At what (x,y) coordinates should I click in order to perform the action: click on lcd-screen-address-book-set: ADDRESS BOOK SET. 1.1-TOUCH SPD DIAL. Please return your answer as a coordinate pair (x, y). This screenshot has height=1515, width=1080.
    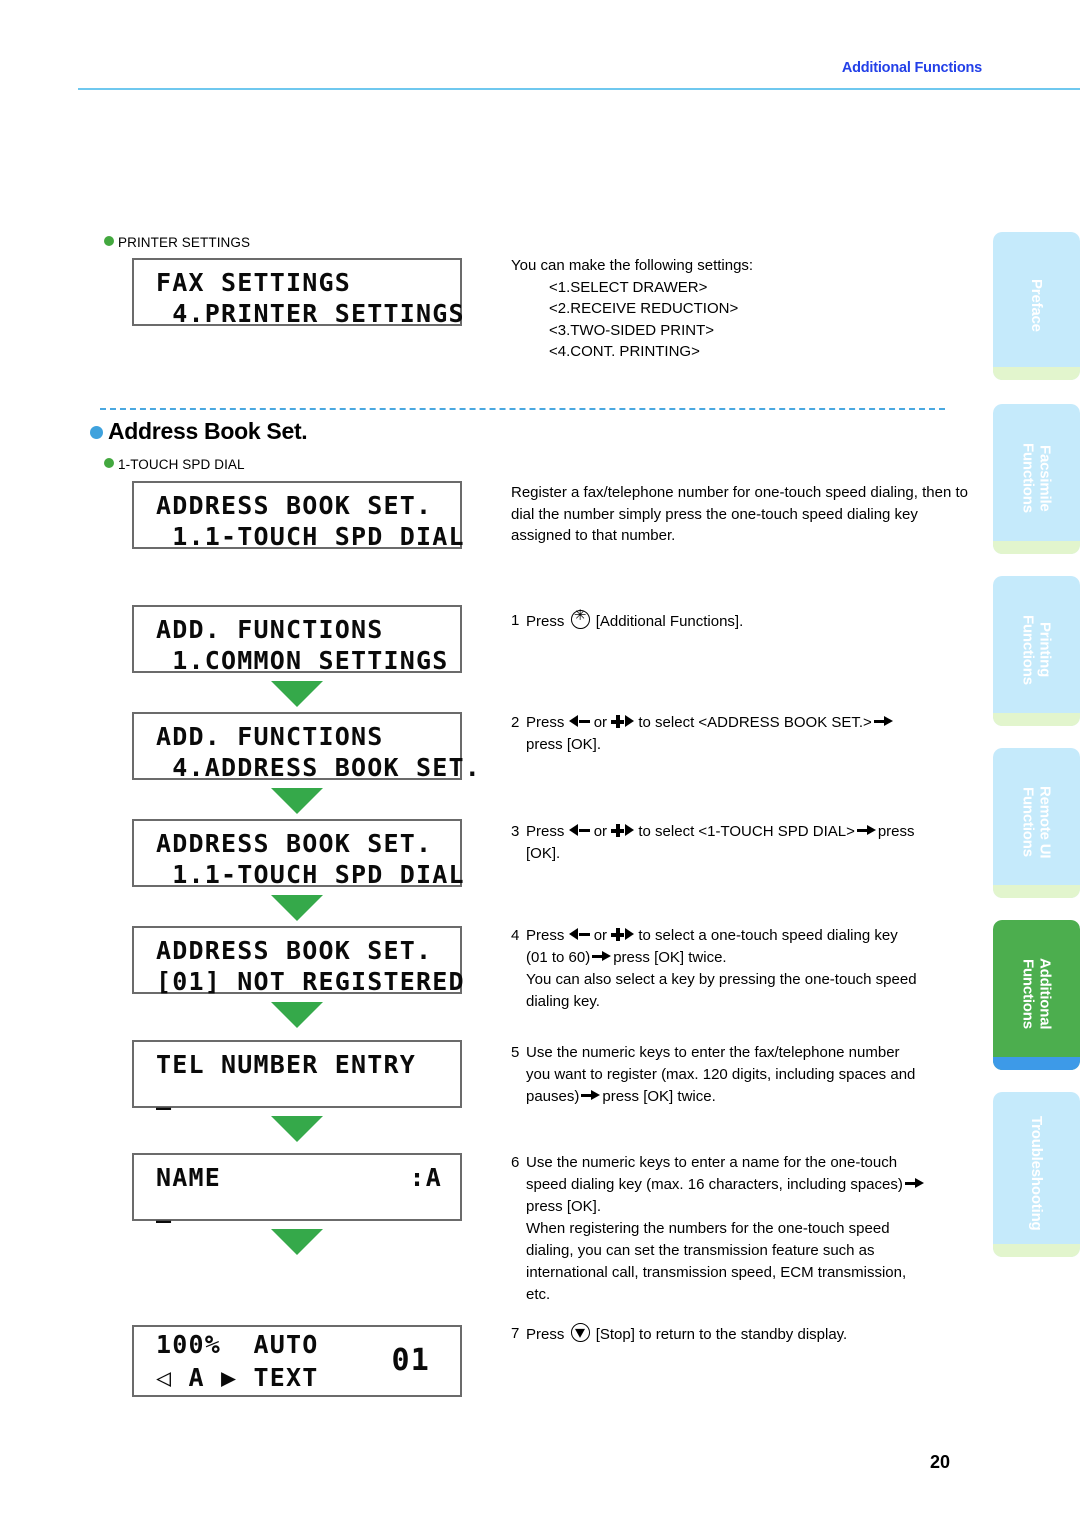
    Looking at the image, I should click on (298, 516).